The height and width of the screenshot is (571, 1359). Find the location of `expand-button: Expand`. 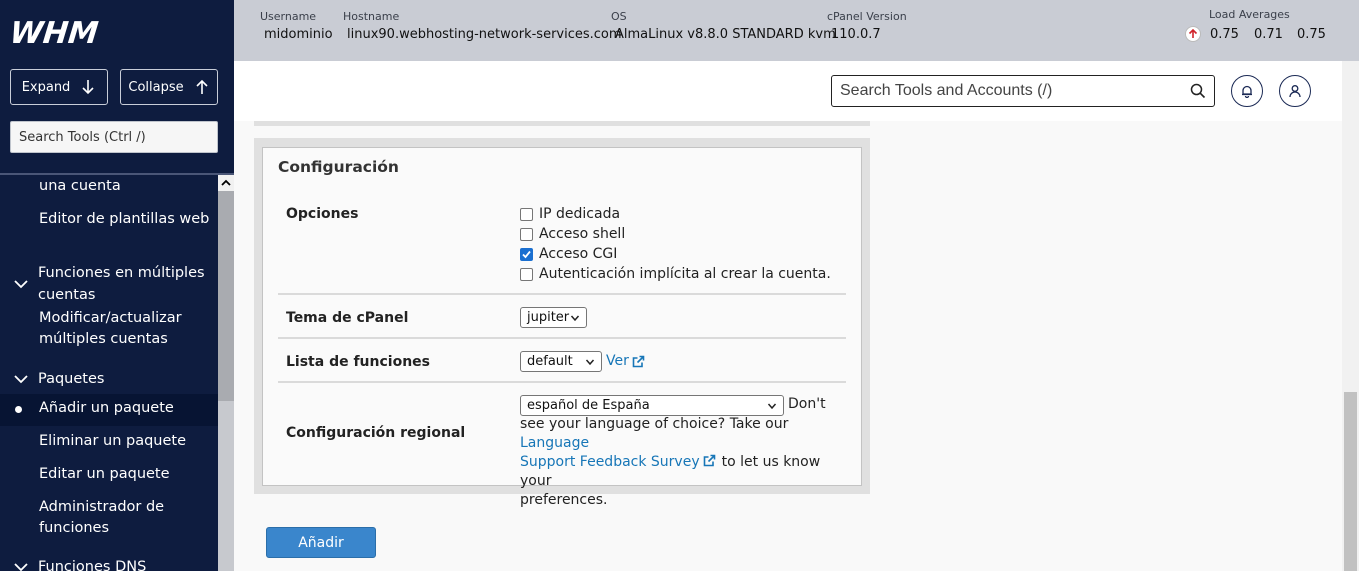

expand-button: Expand is located at coordinates (59, 87).